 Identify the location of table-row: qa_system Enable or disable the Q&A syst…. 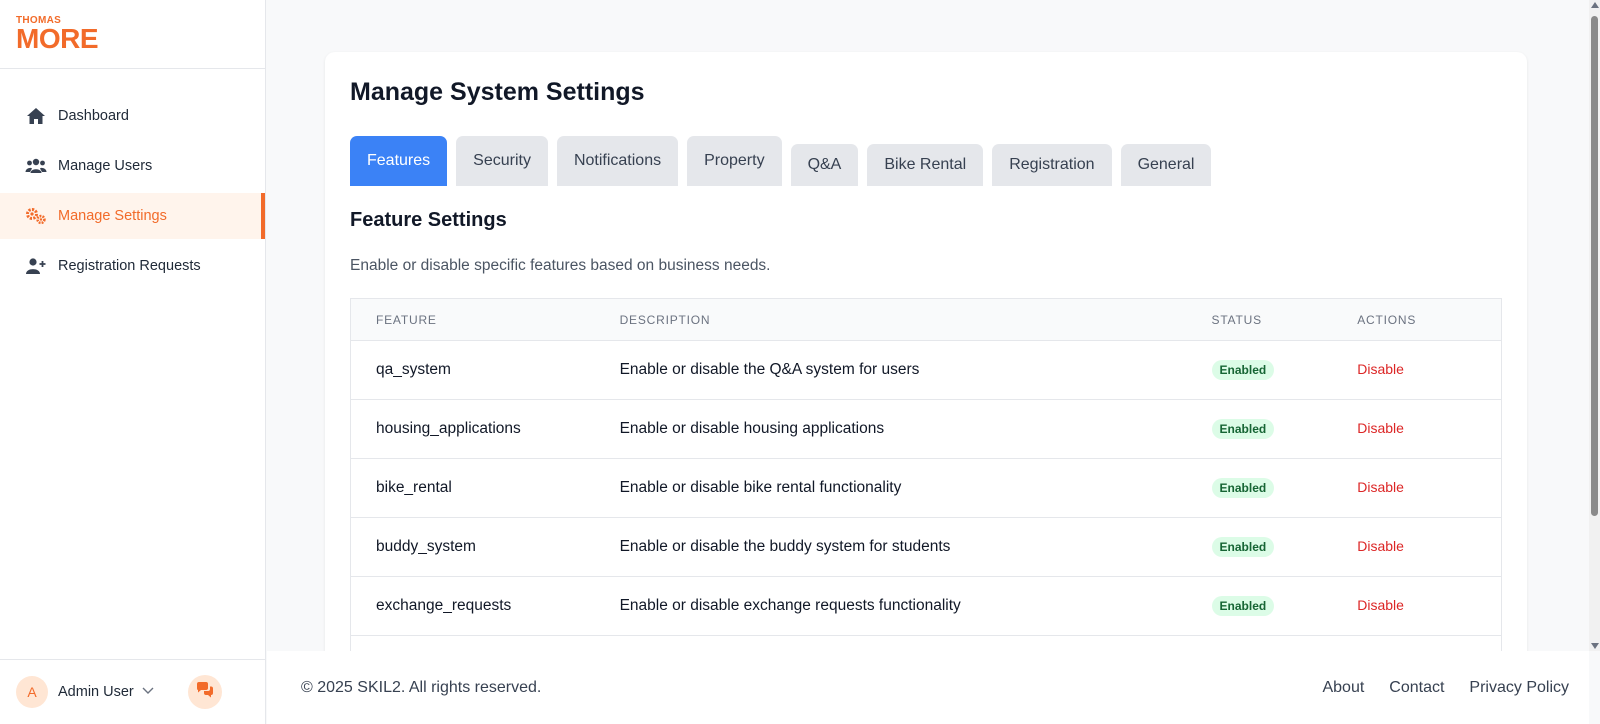
(926, 370).